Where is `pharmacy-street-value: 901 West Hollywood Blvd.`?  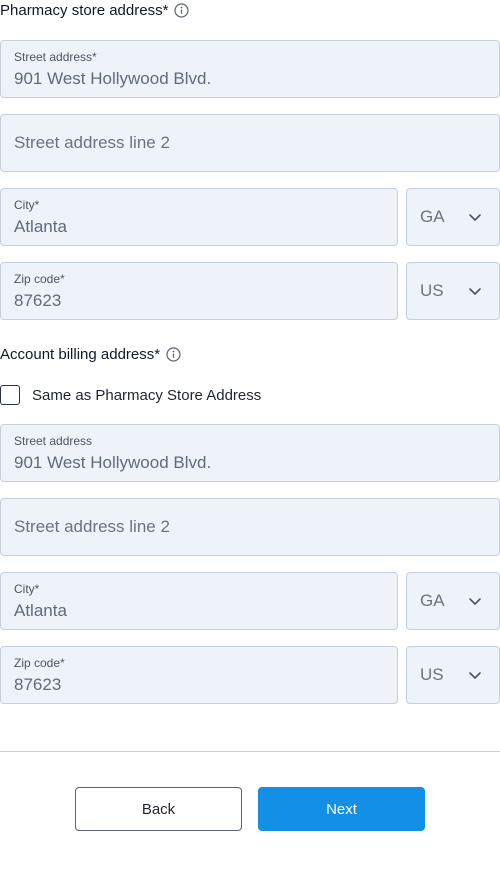 pharmacy-street-value: 901 West Hollywood Blvd. is located at coordinates (113, 78).